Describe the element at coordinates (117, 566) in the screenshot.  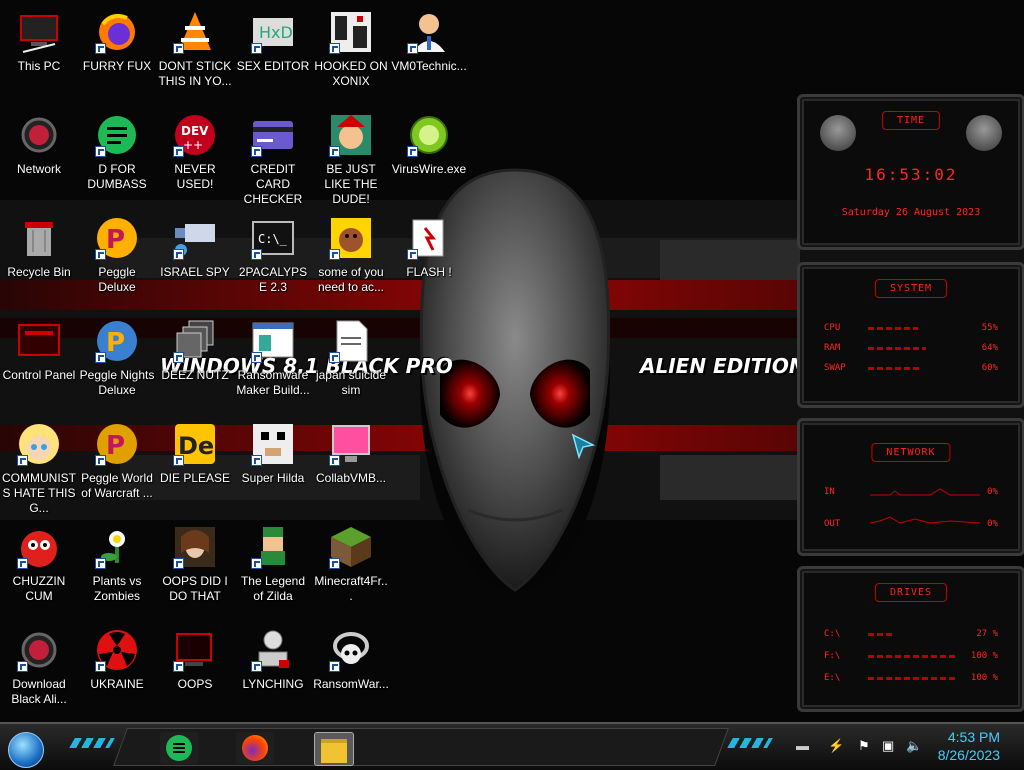
I see `desktop-icon: Plants vs Zombies` at that location.